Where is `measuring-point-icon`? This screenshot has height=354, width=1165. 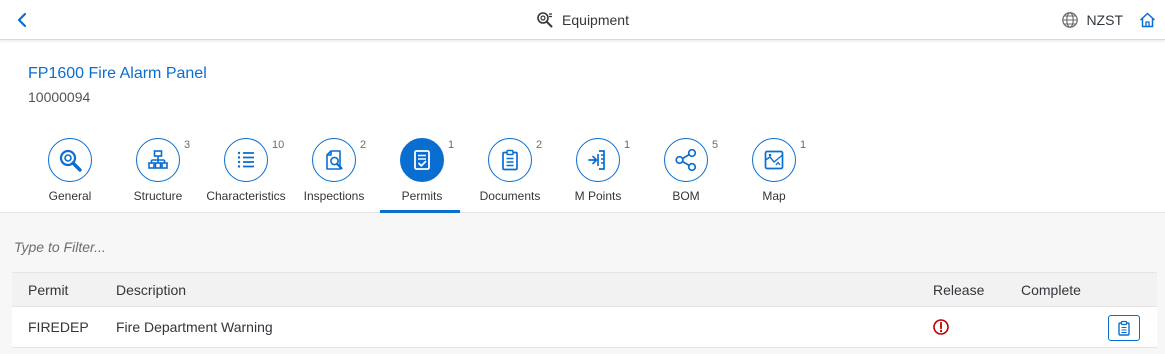
measuring-point-icon is located at coordinates (596, 160).